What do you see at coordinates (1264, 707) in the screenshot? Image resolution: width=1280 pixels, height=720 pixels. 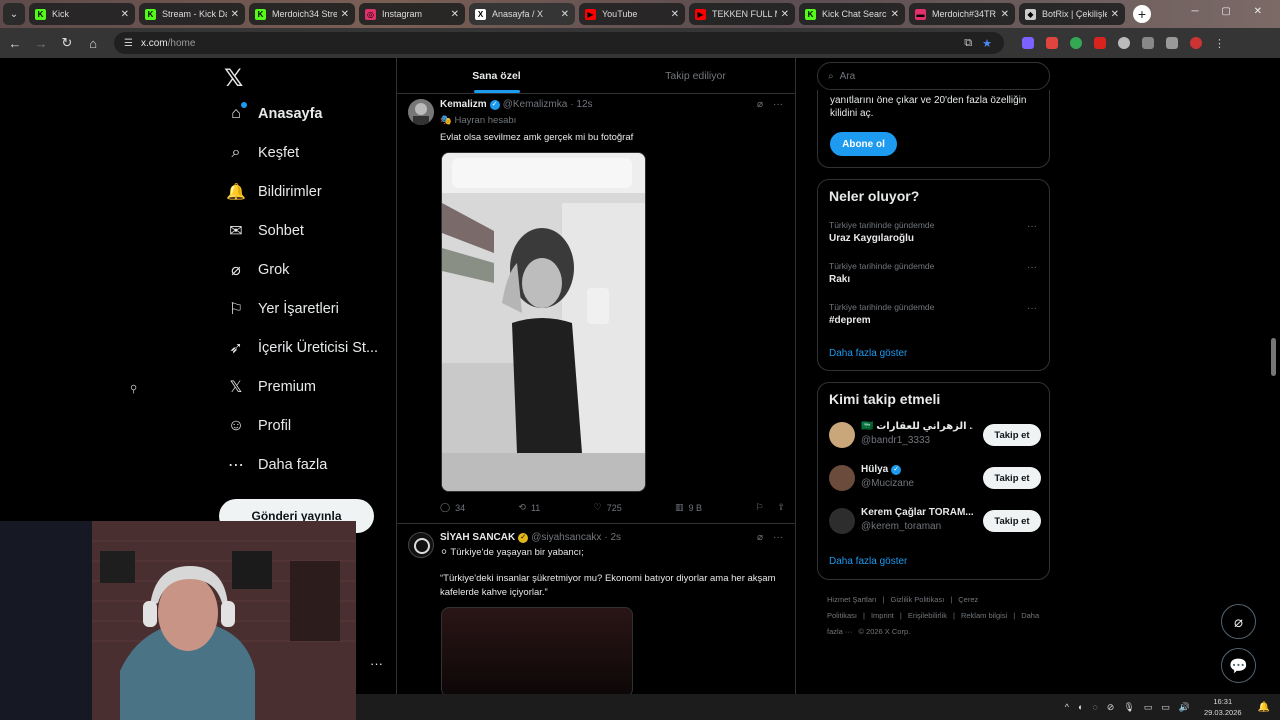 I see `notification-icon: 🔔` at bounding box center [1264, 707].